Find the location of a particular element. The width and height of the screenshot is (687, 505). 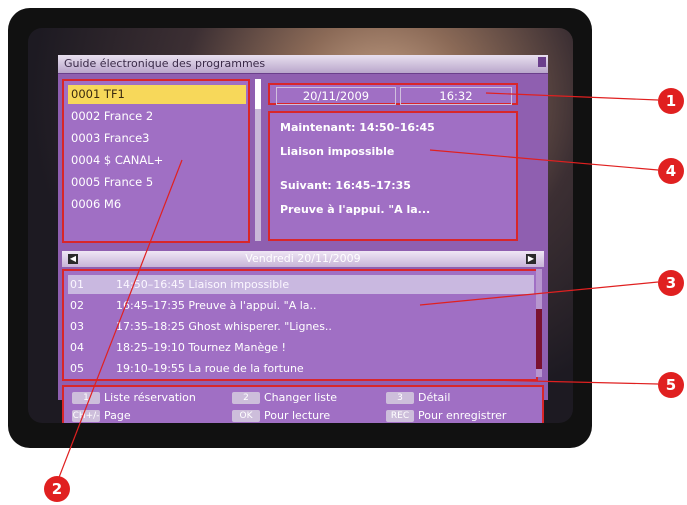

callout-3: 3 is located at coordinates (671, 283).